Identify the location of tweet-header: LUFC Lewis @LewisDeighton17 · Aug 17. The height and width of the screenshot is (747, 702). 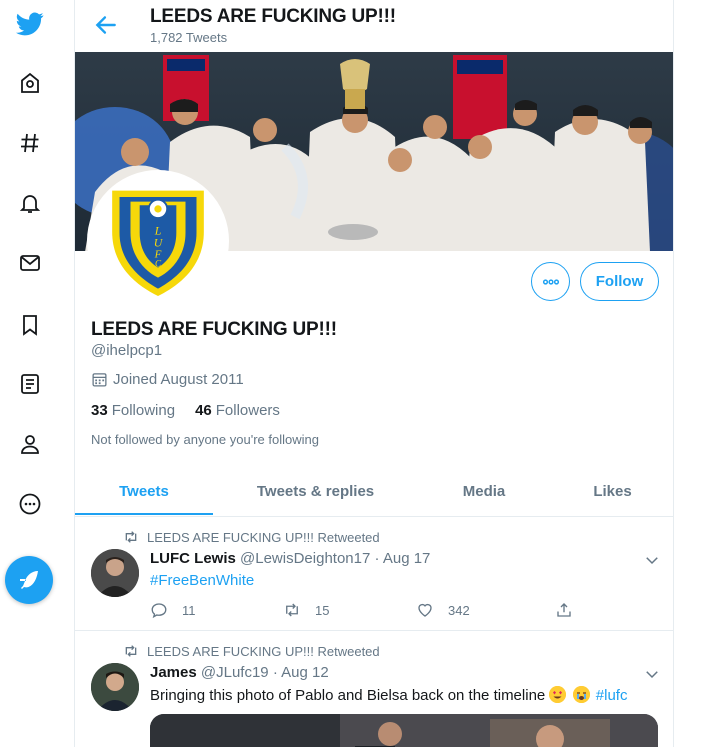
(290, 558).